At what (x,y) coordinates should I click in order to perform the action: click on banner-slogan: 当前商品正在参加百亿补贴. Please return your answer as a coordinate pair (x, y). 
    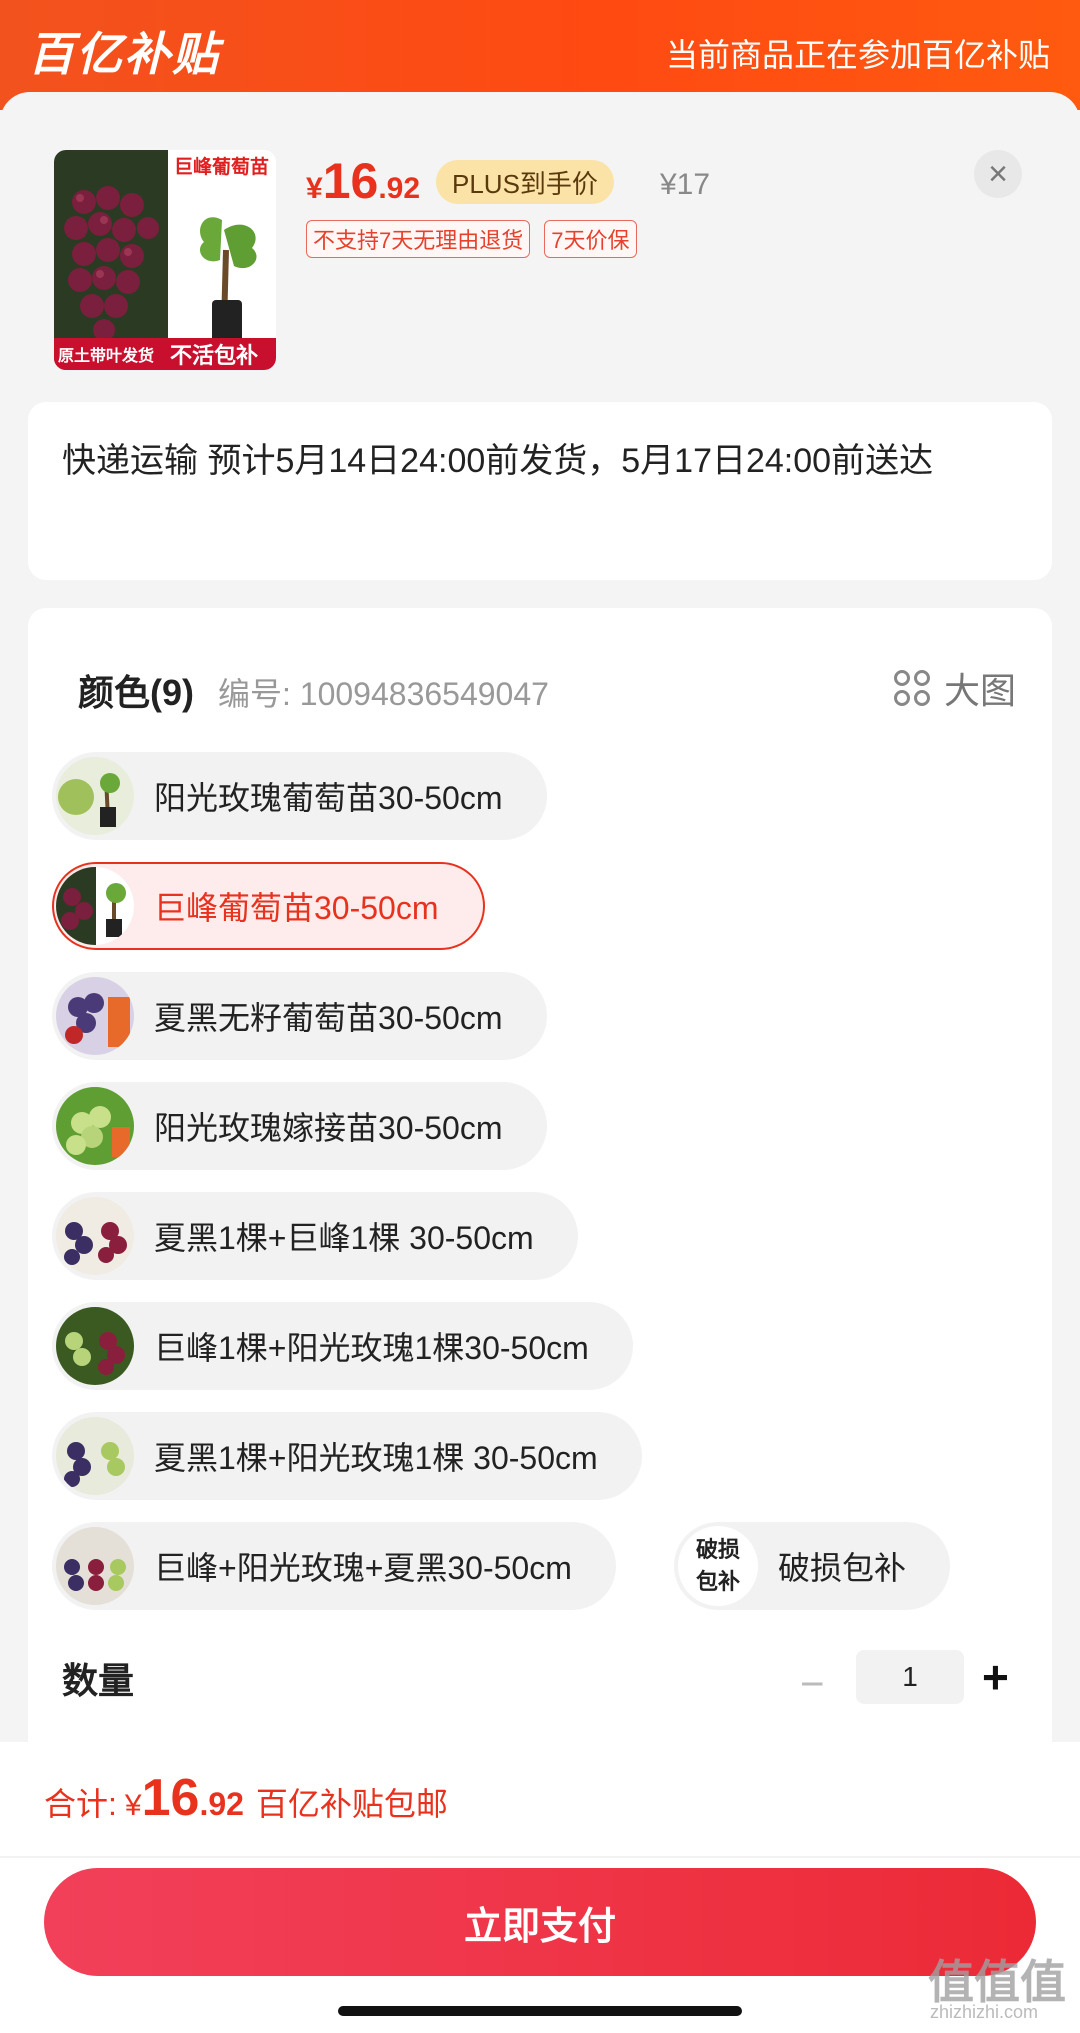
    Looking at the image, I should click on (857, 55).